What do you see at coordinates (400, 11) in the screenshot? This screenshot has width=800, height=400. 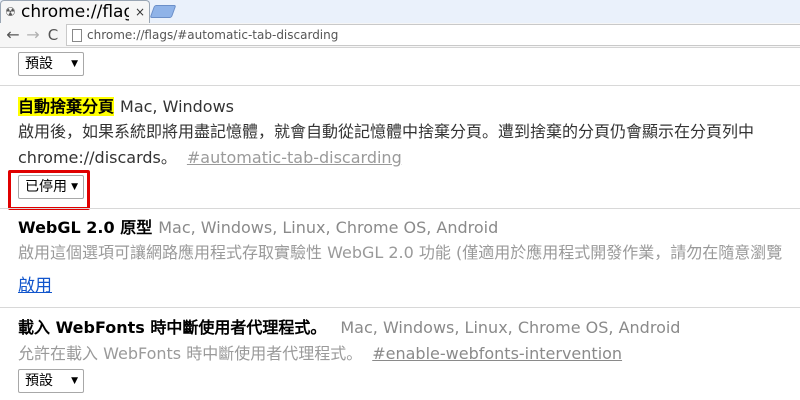 I see `tab-strip: ☢ chrome://flags ×` at bounding box center [400, 11].